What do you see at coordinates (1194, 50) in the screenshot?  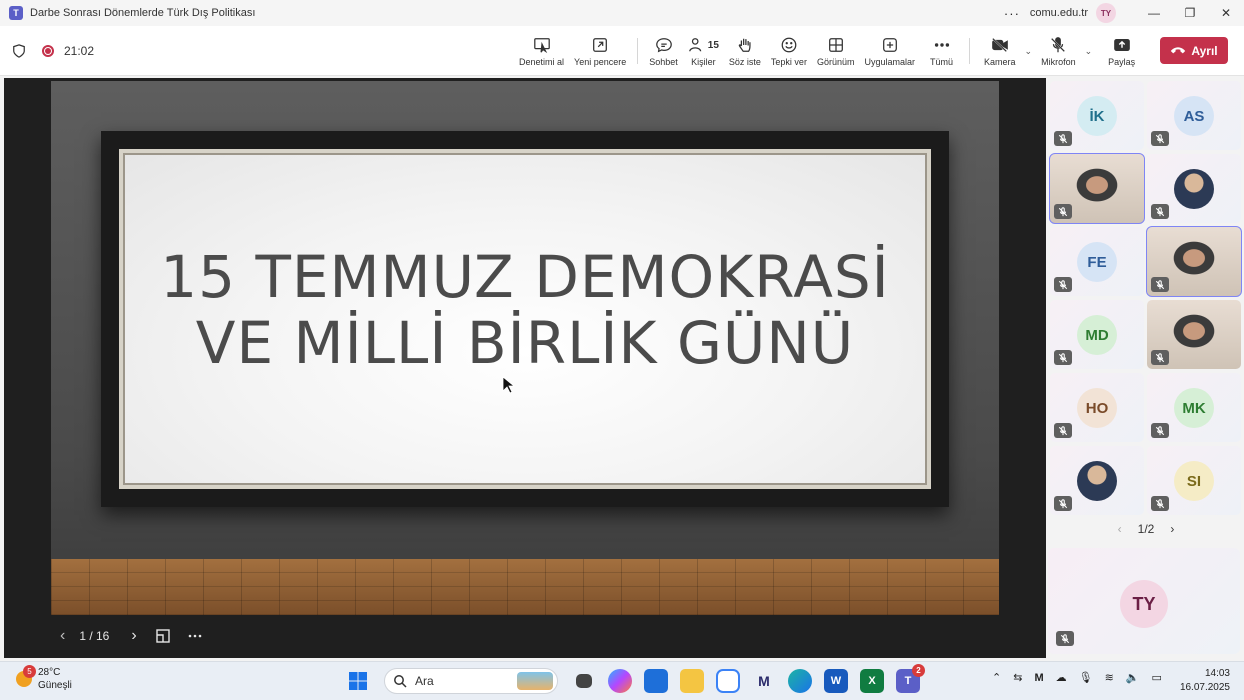 I see `leave-button: Ayrıl` at bounding box center [1194, 50].